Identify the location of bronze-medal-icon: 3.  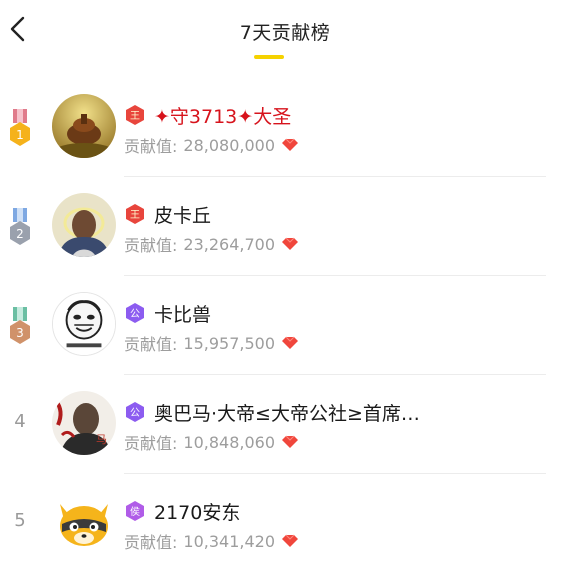
(20, 325).